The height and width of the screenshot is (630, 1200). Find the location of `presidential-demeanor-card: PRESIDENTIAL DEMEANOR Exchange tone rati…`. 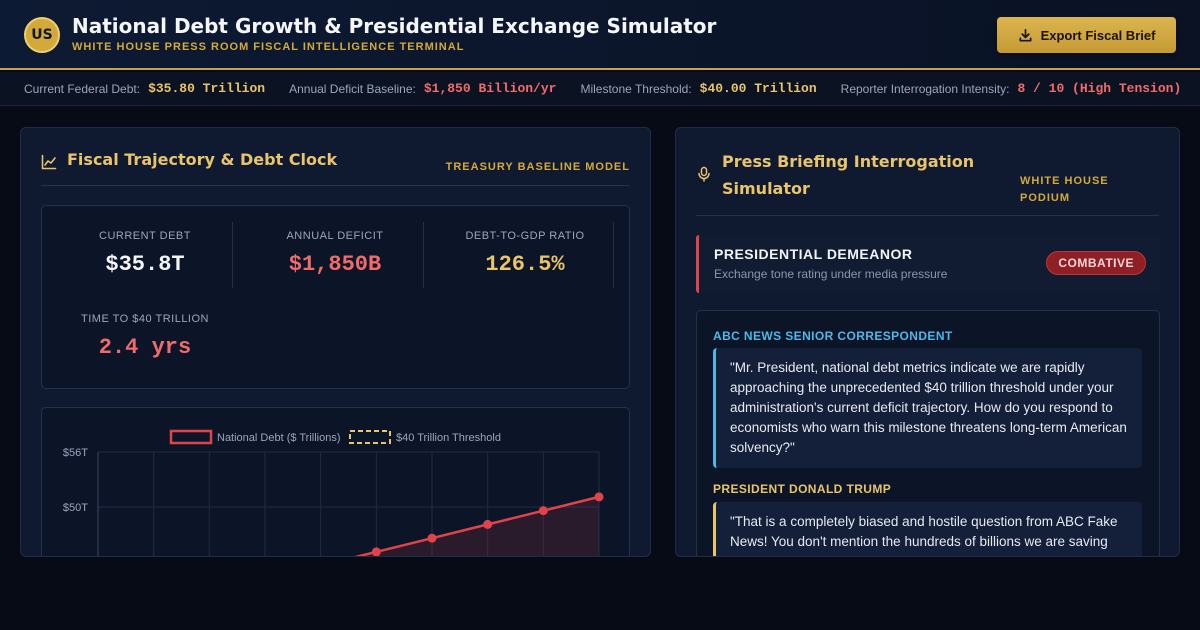

presidential-demeanor-card: PRESIDENTIAL DEMEANOR Exchange tone rati… is located at coordinates (928, 264).